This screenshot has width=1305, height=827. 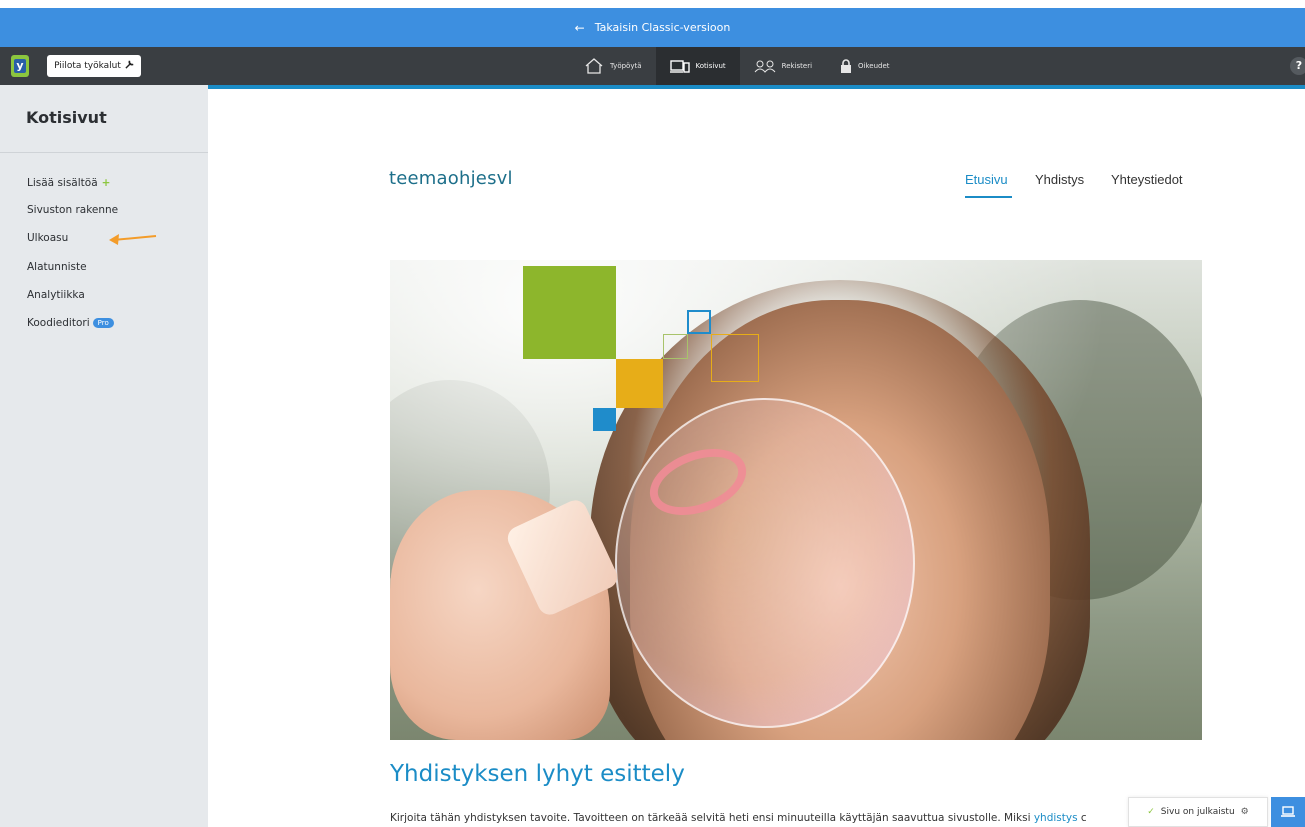 What do you see at coordinates (1056, 818) in the screenshot?
I see `intro-link: yhdistys` at bounding box center [1056, 818].